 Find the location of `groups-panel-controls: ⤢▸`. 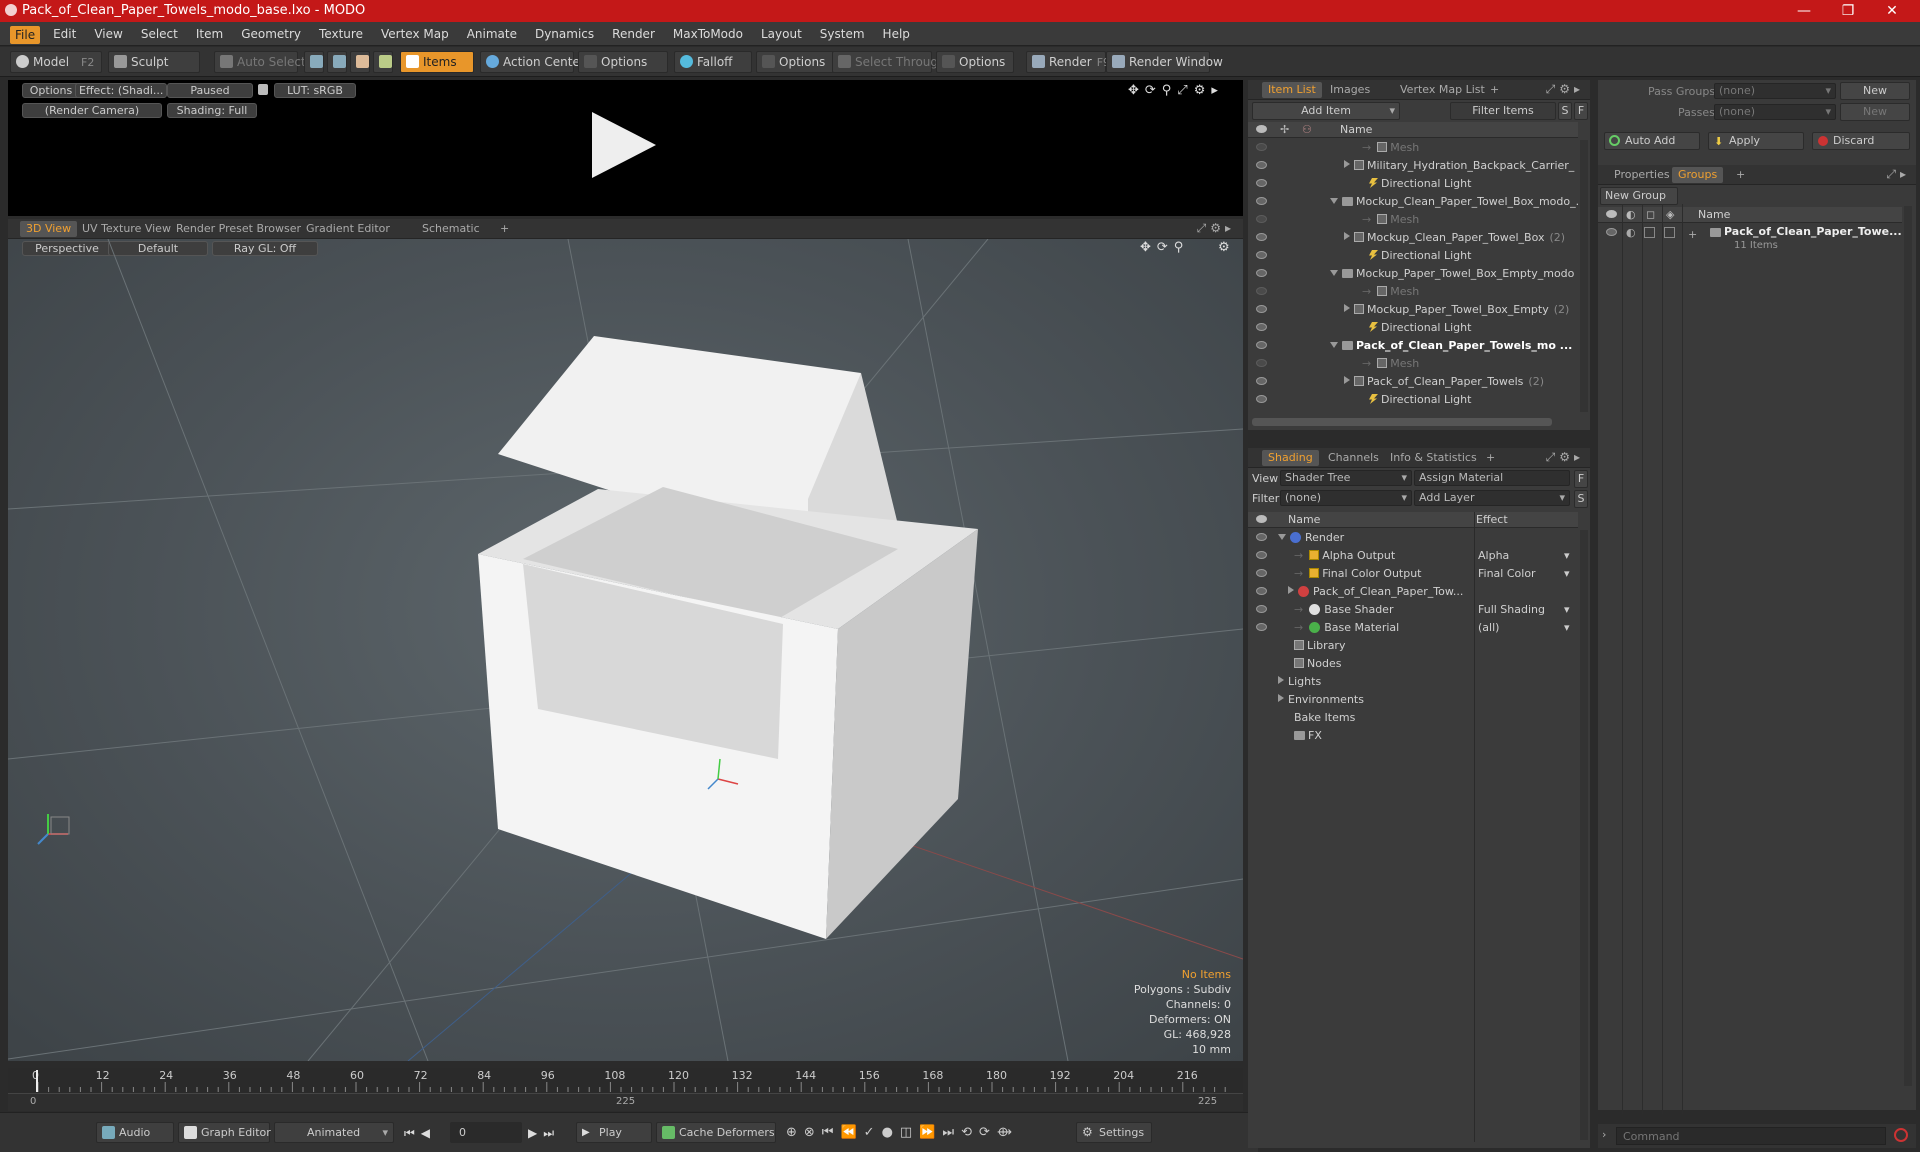

groups-panel-controls: ⤢▸ is located at coordinates (1898, 174).